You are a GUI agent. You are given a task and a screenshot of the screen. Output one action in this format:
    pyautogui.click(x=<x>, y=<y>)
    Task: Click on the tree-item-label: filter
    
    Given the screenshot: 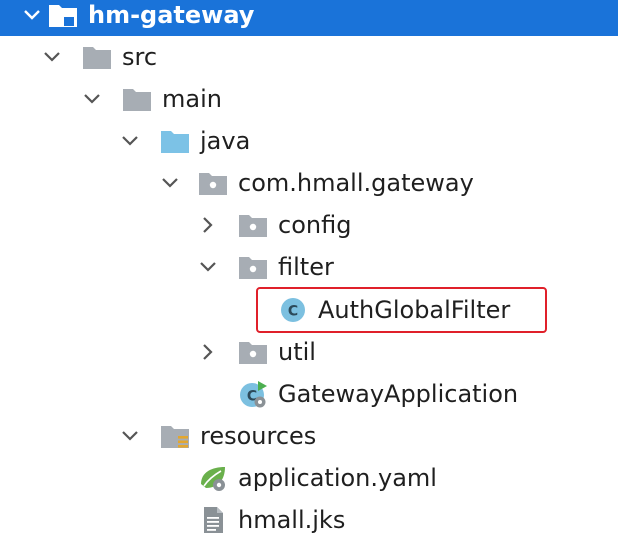 What is the action you would take?
    pyautogui.click(x=306, y=267)
    